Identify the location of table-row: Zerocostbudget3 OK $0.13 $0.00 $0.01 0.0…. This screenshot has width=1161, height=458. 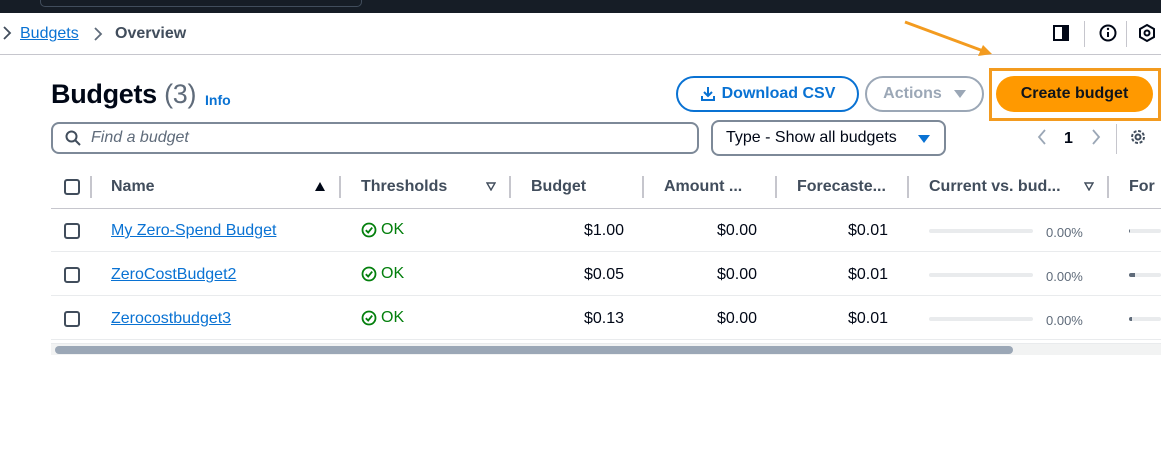
(606, 318).